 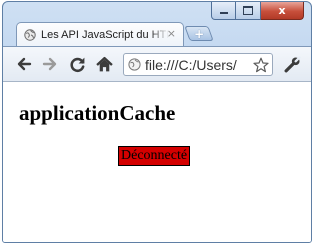 I want to click on close-window-icon: x, so click(x=282, y=10).